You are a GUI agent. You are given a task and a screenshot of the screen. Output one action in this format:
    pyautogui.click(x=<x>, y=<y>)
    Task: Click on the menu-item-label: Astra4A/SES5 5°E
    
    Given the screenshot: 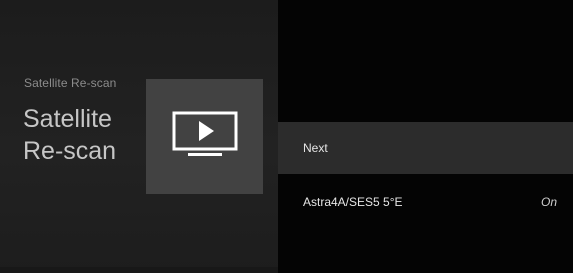 What is the action you would take?
    pyautogui.click(x=353, y=202)
    